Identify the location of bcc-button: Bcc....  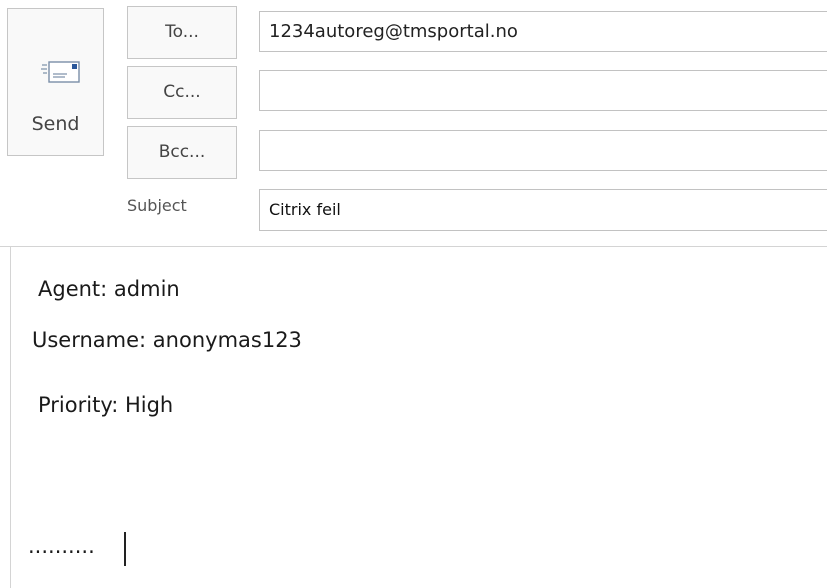
(182, 152).